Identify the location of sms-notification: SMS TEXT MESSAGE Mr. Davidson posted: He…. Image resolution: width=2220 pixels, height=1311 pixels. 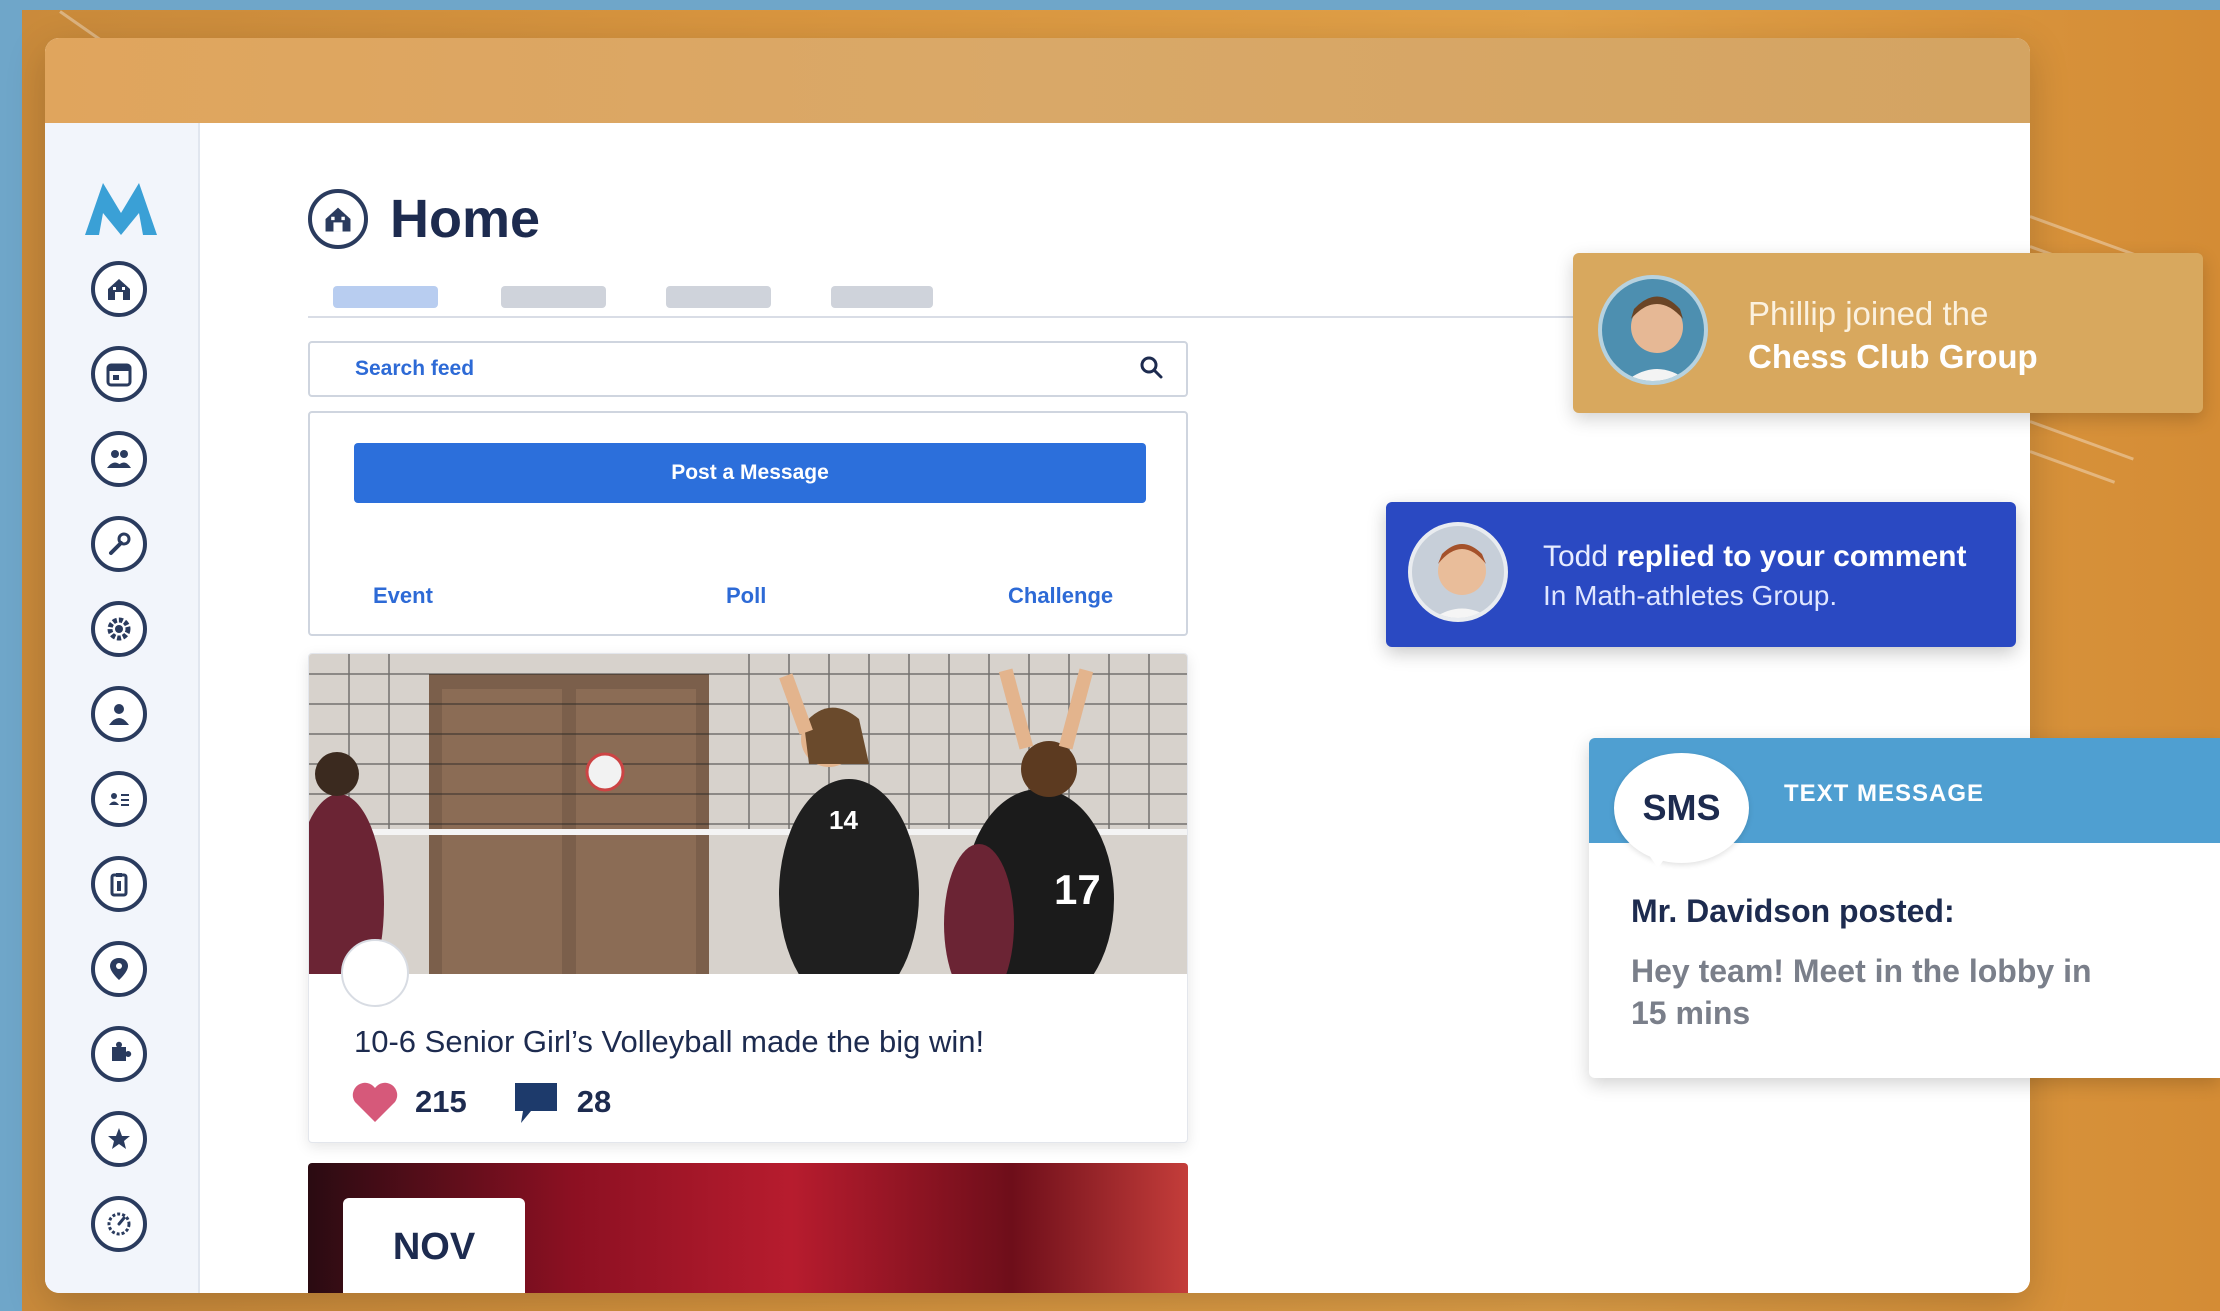
(1904, 908).